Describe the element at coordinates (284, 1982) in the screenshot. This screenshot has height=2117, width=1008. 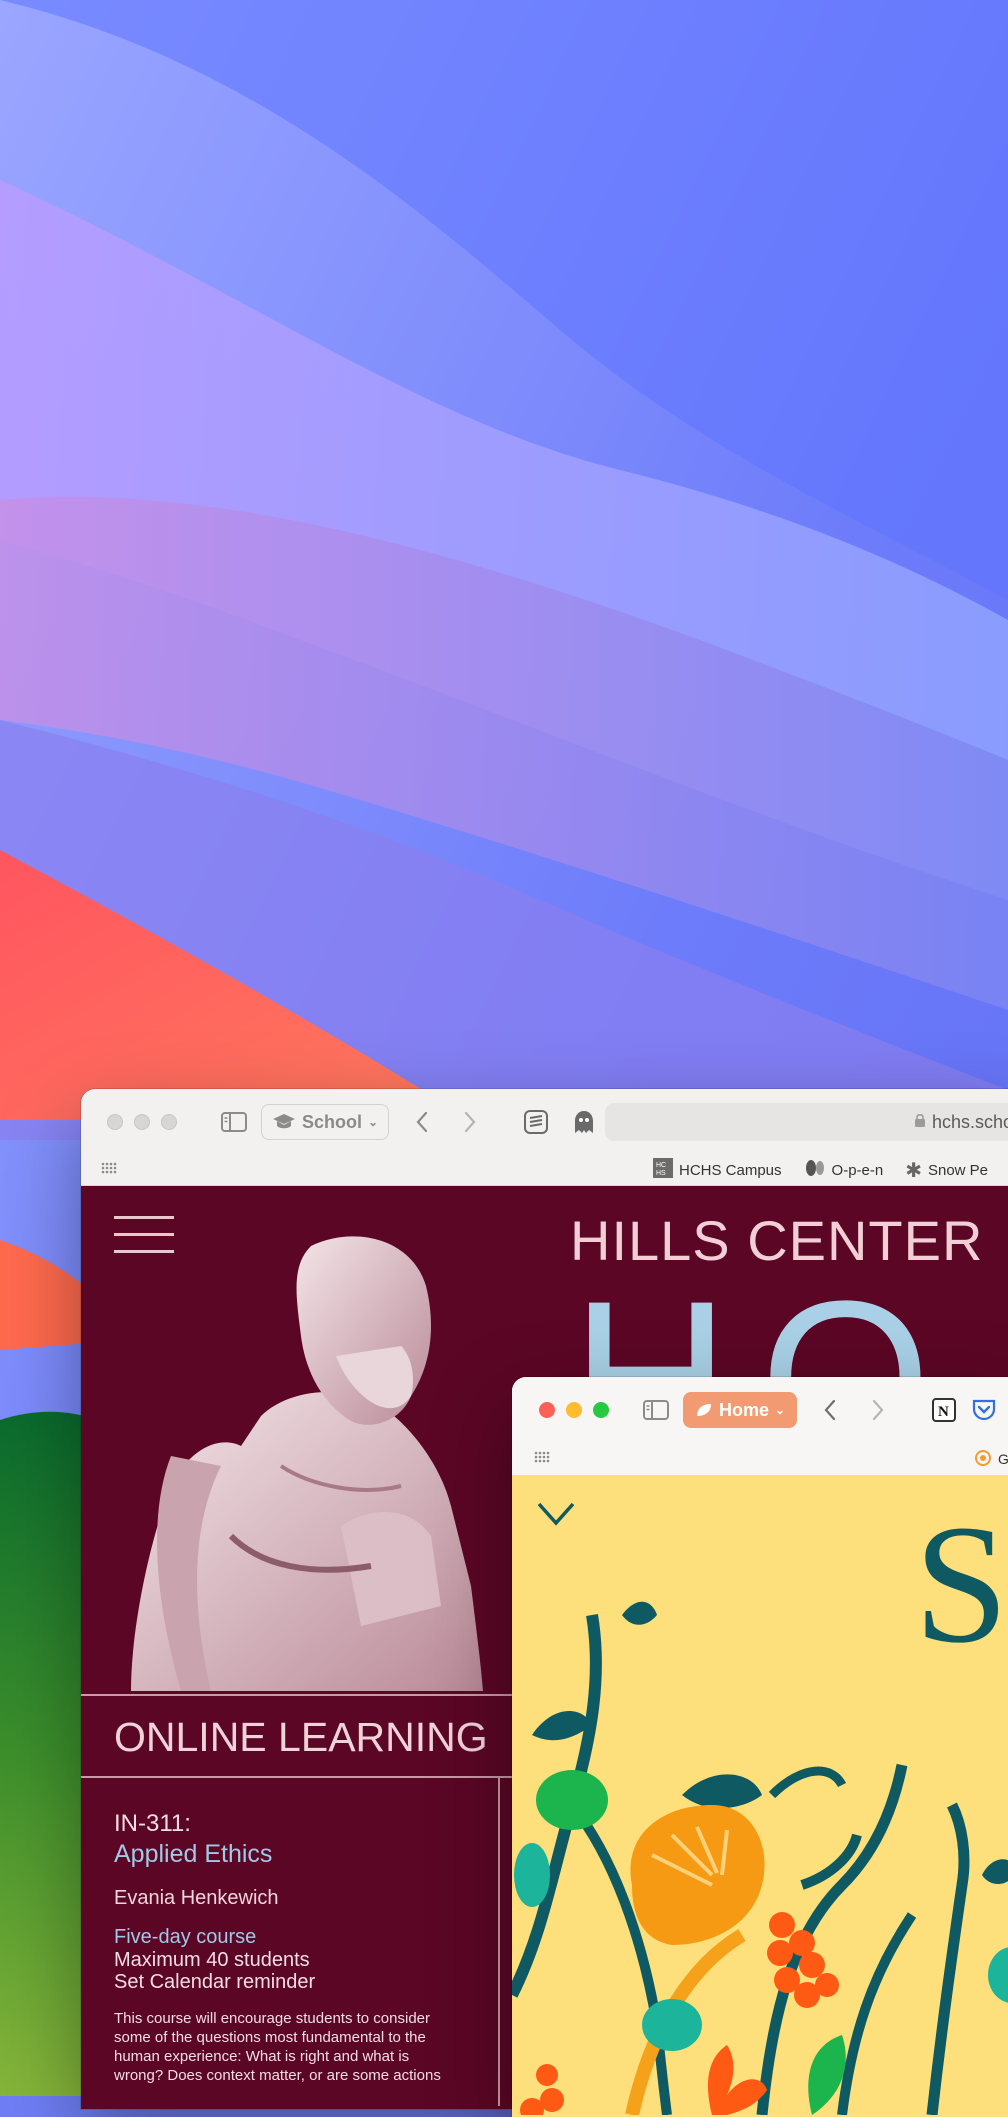
I see `calendar-reminder-link: Set Calendar reminder` at that location.